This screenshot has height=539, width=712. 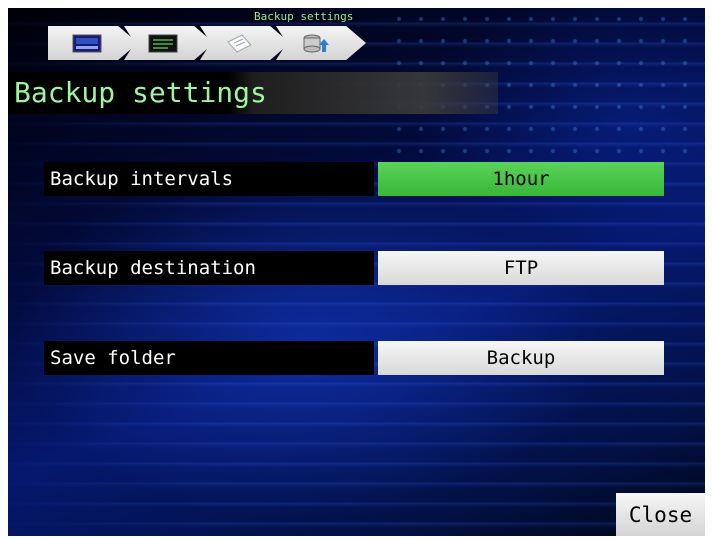 I want to click on document-icon, so click(x=239, y=43).